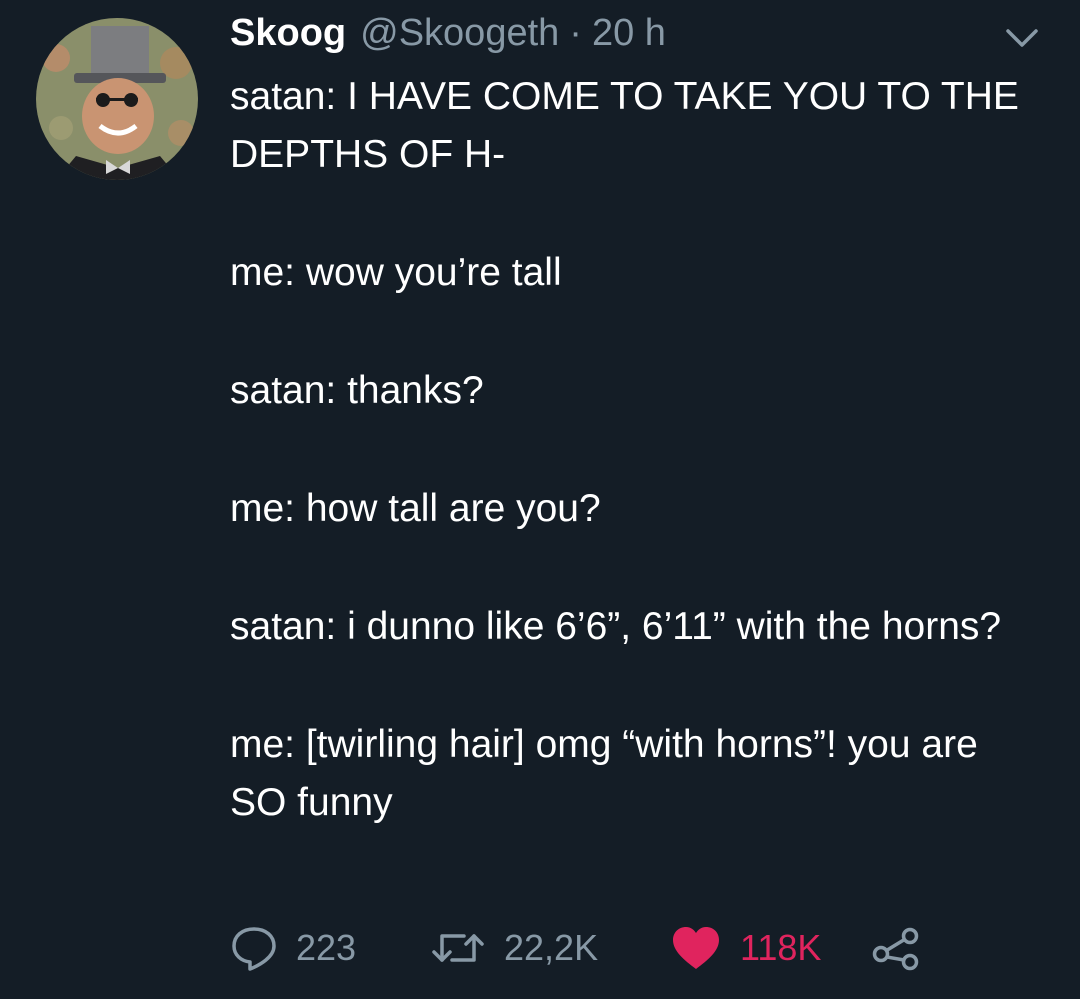 The width and height of the screenshot is (1080, 999). Describe the element at coordinates (326, 947) in the screenshot. I see `reply-count: 223` at that location.